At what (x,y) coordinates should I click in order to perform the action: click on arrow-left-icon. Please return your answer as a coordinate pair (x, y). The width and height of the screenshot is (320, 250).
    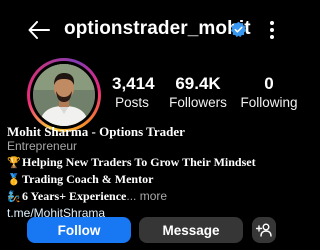
    Looking at the image, I should click on (39, 30).